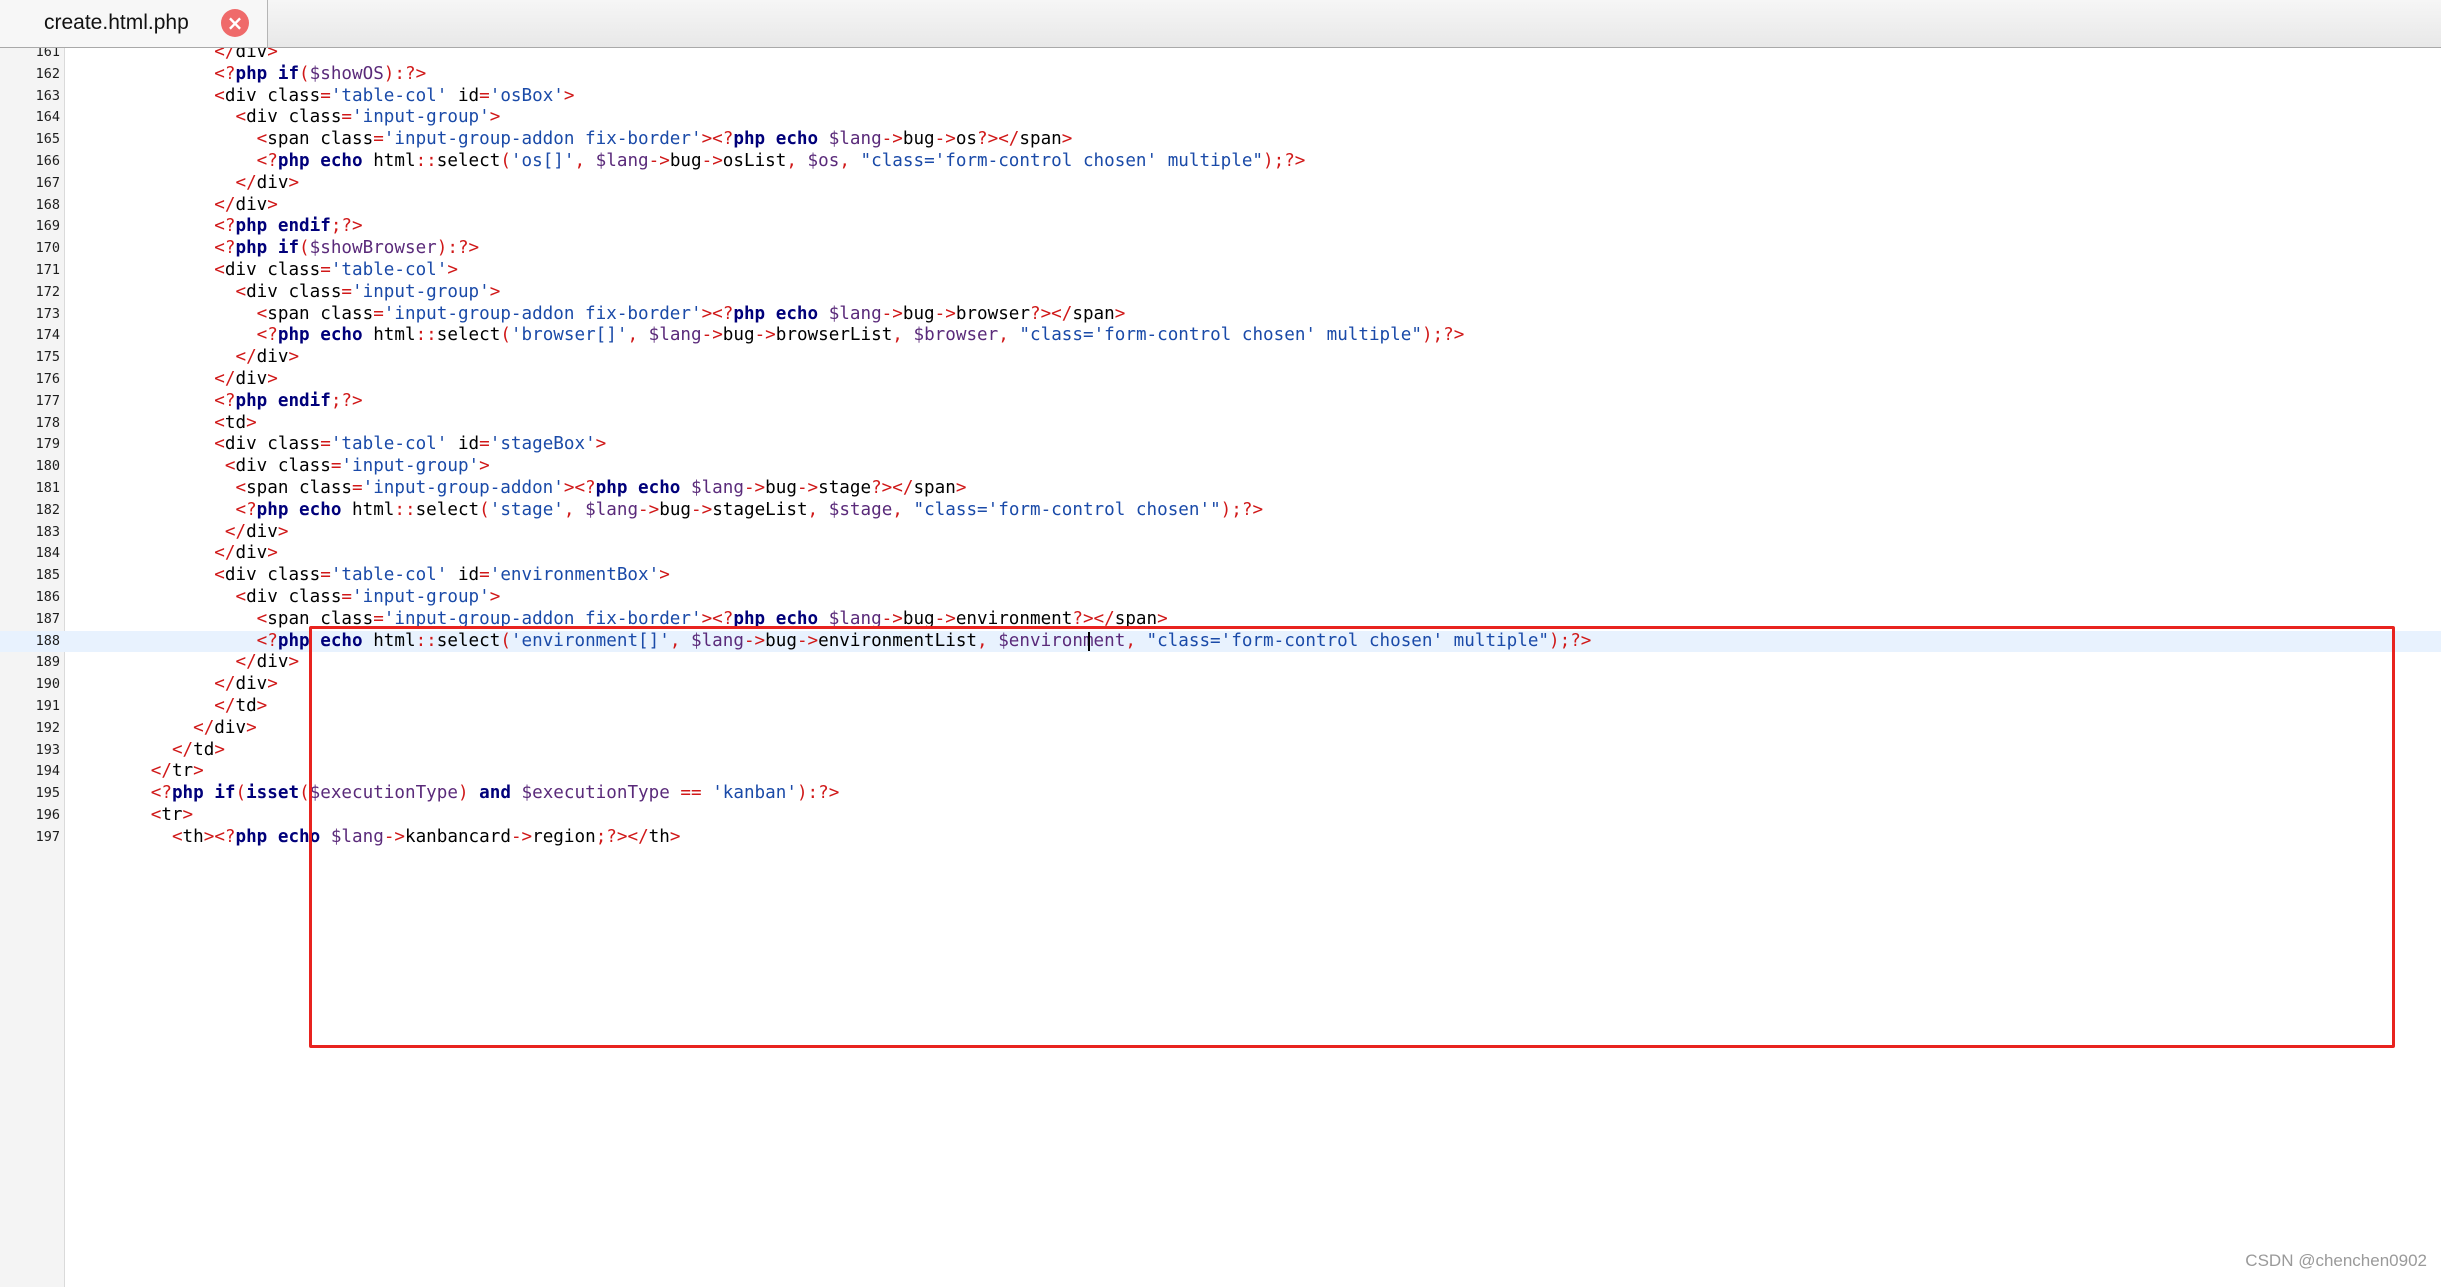 The image size is (2441, 1287). Describe the element at coordinates (47, 618) in the screenshot. I see `line-number: 187` at that location.